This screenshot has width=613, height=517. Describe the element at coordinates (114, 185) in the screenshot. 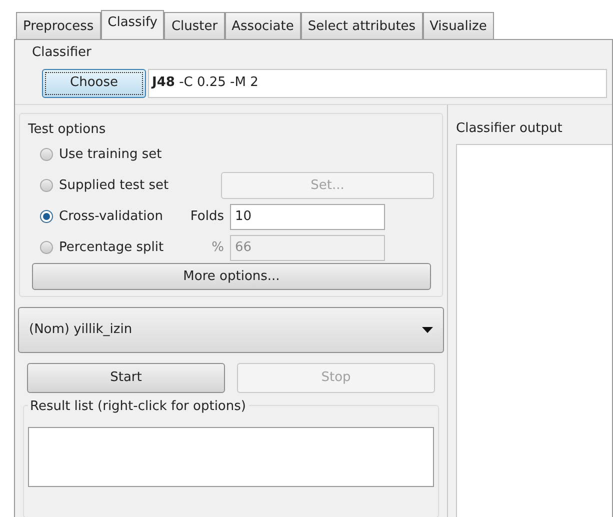

I see `option-label: Supplied test set` at that location.